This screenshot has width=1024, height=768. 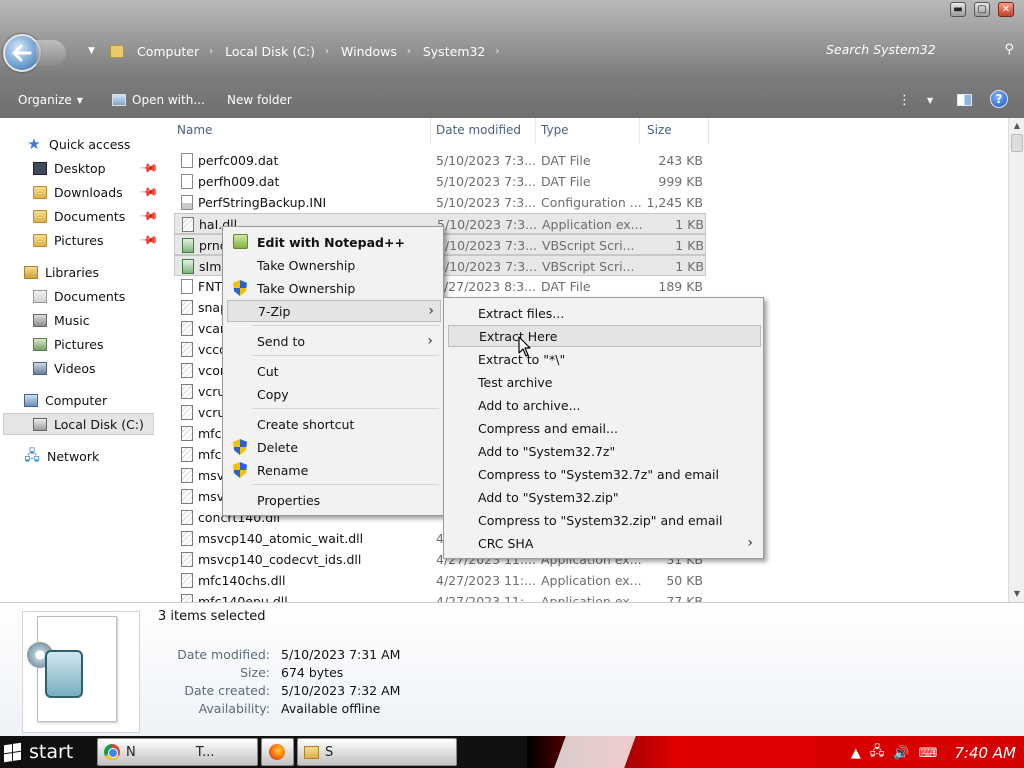 I want to click on file-name: PerfStringBackup.INI, so click(x=262, y=202).